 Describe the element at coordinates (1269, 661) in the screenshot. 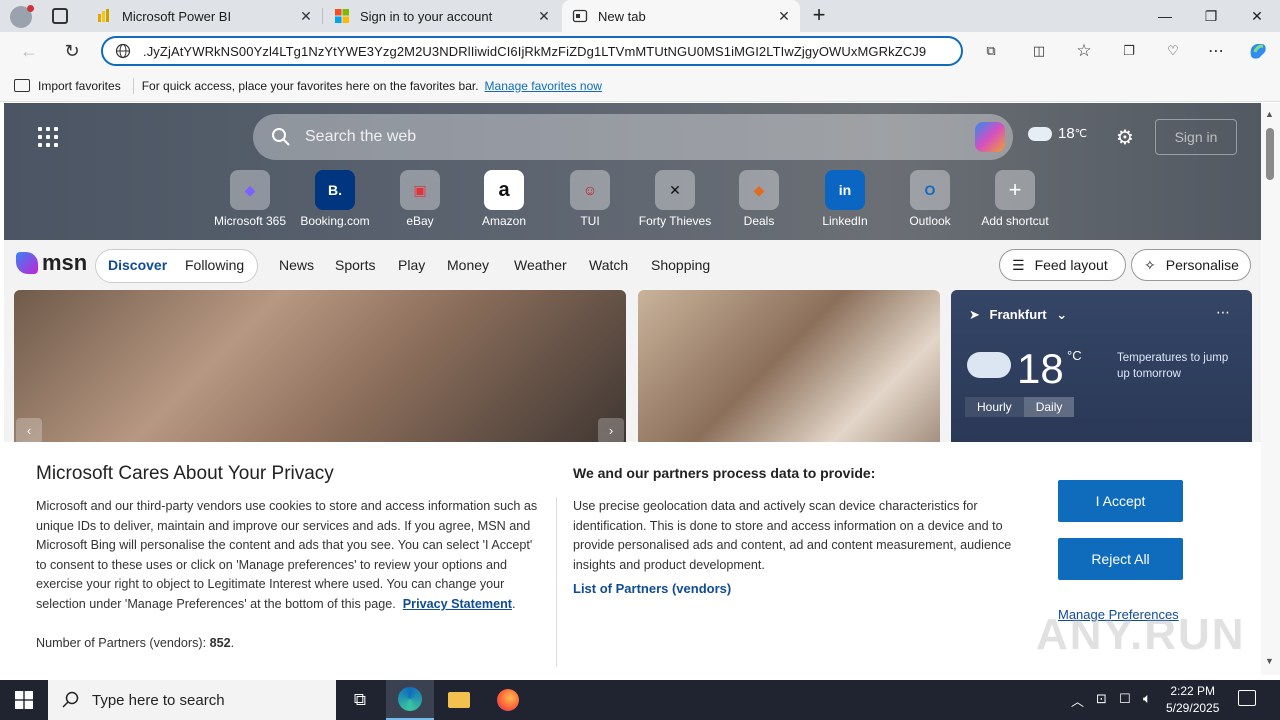

I see `scroll-down-arrow-icon: ▼` at that location.